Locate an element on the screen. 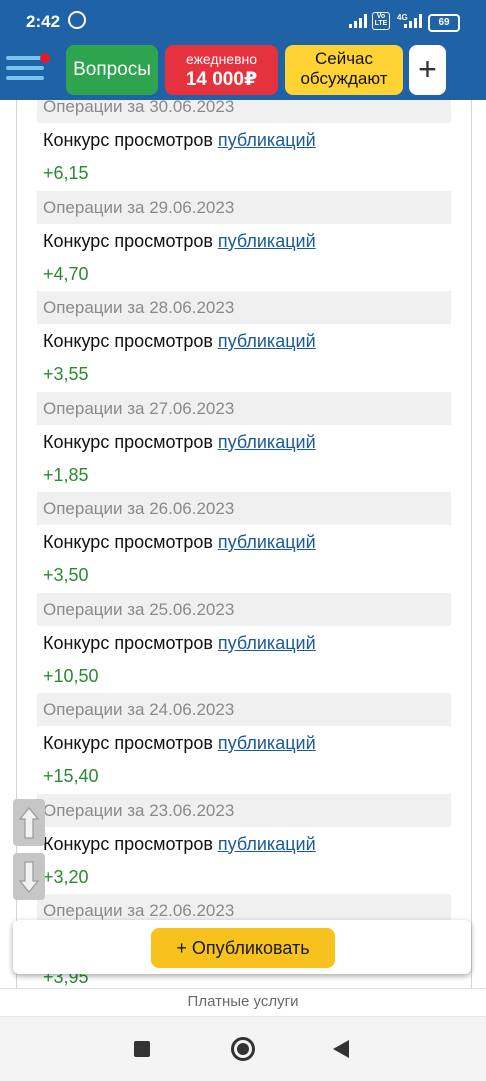  operation-amount: +4,70 is located at coordinates (66, 273).